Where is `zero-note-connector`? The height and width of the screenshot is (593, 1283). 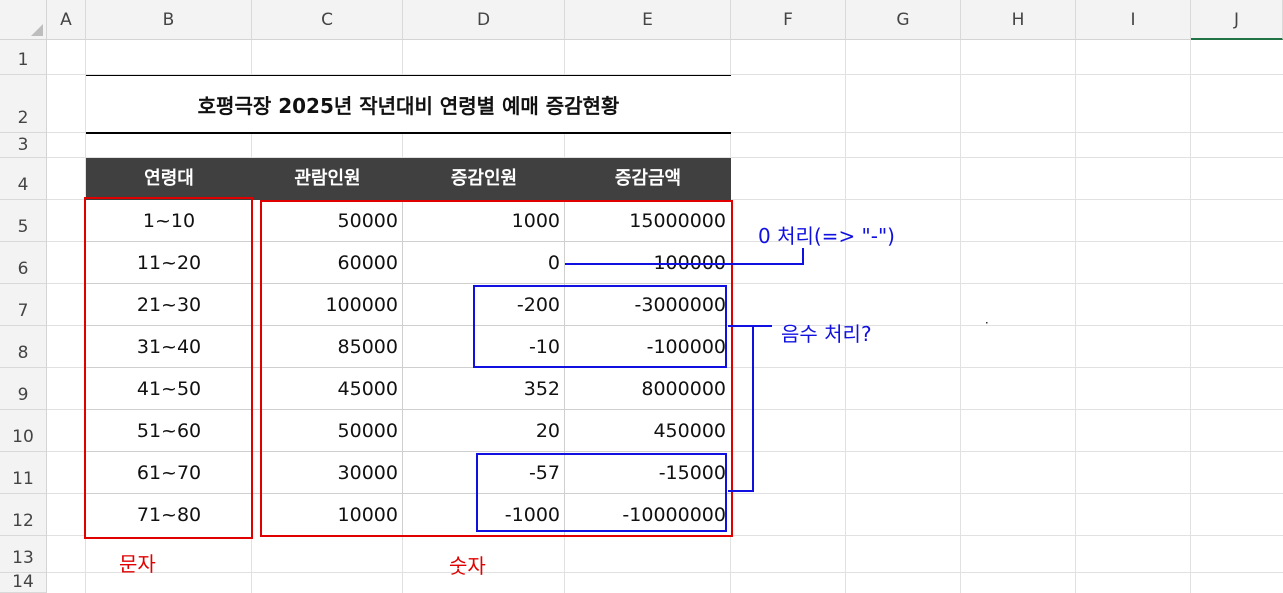 zero-note-connector is located at coordinates (684, 256).